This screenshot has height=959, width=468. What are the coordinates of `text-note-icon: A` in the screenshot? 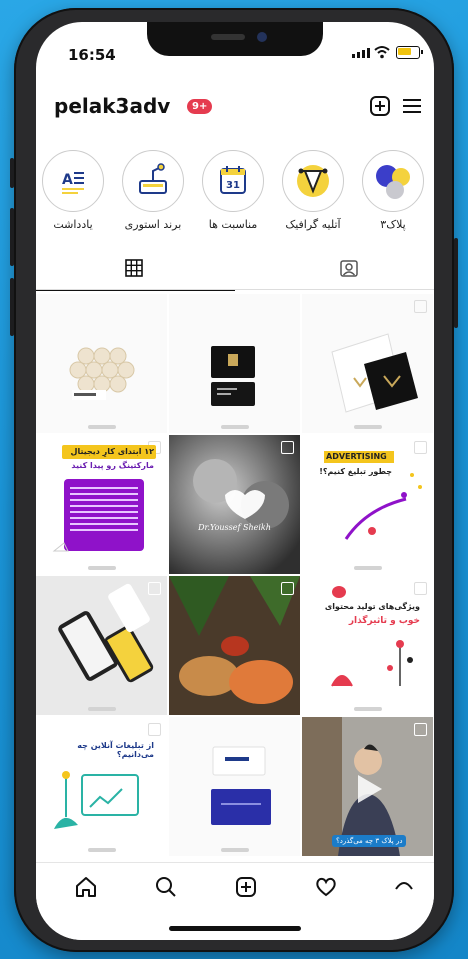 It's located at (73, 181).